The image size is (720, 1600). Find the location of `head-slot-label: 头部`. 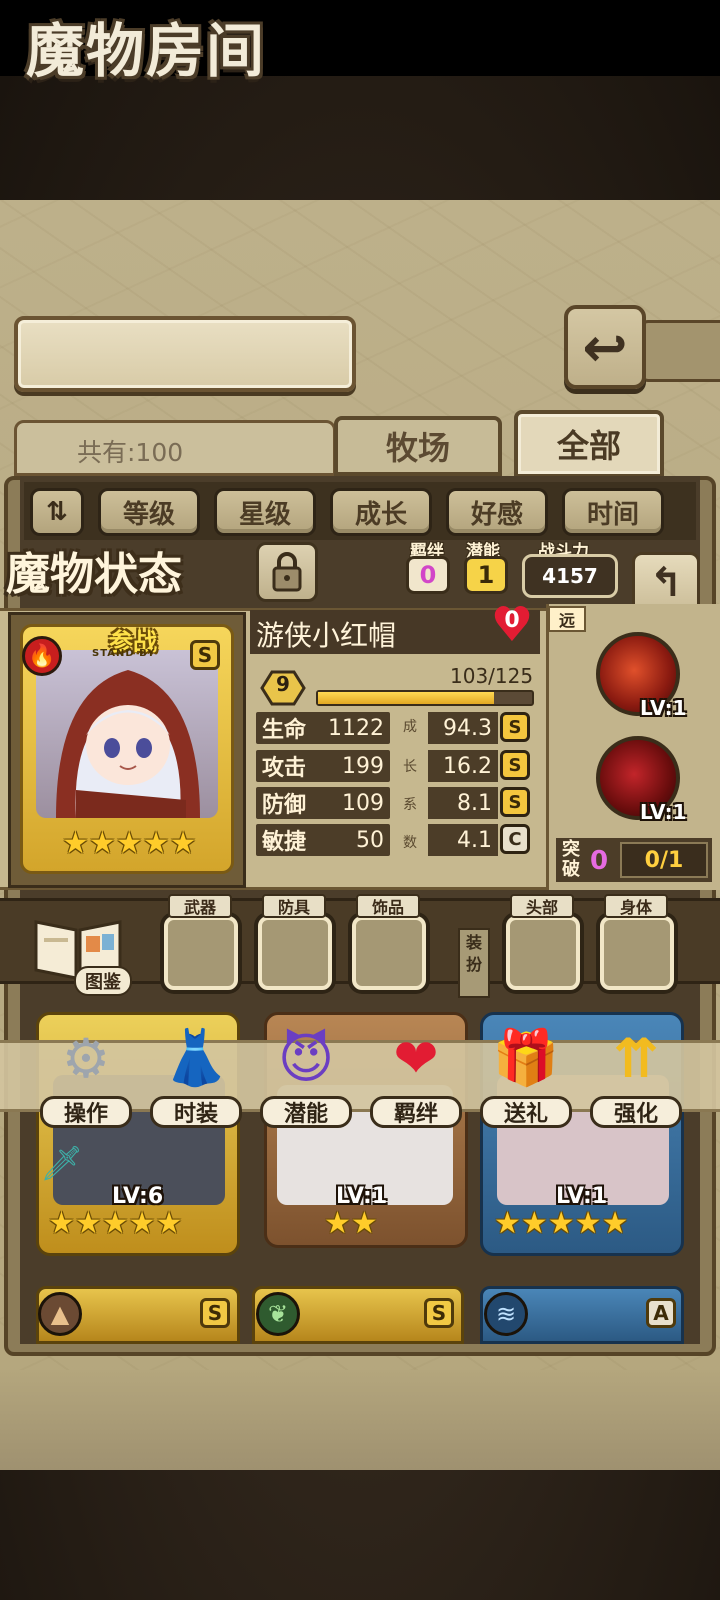

head-slot-label: 头部 is located at coordinates (542, 906).